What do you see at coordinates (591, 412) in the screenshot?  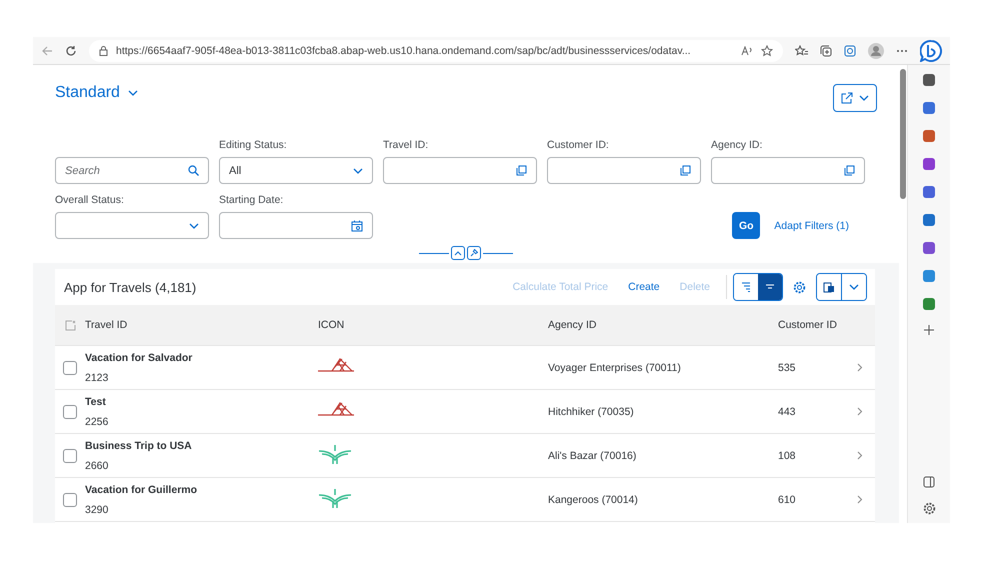 I see `table-cell-text: Hitchhiker (70035)` at bounding box center [591, 412].